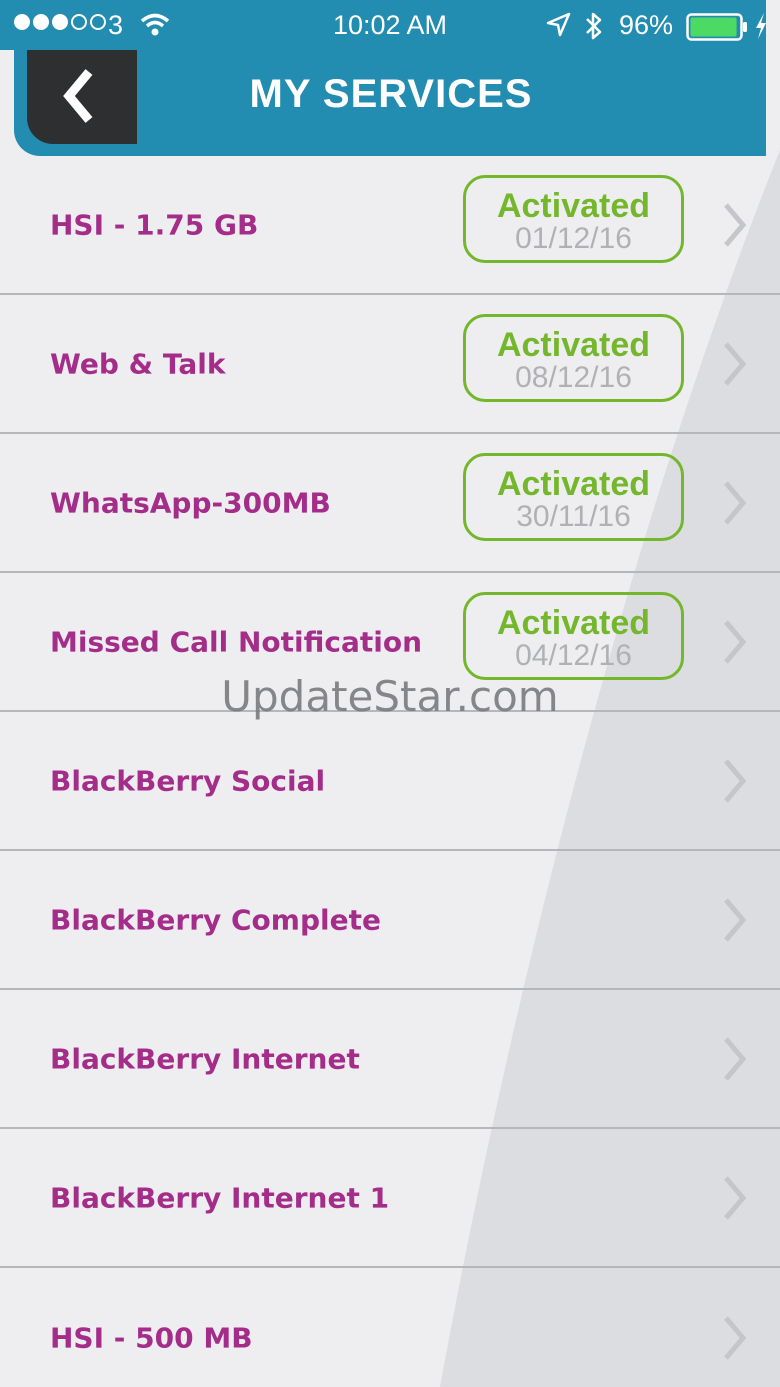 This screenshot has height=1387, width=780. Describe the element at coordinates (390, 503) in the screenshot. I see `service-row: WhatsApp-300MB Activated 30/11/16` at that location.